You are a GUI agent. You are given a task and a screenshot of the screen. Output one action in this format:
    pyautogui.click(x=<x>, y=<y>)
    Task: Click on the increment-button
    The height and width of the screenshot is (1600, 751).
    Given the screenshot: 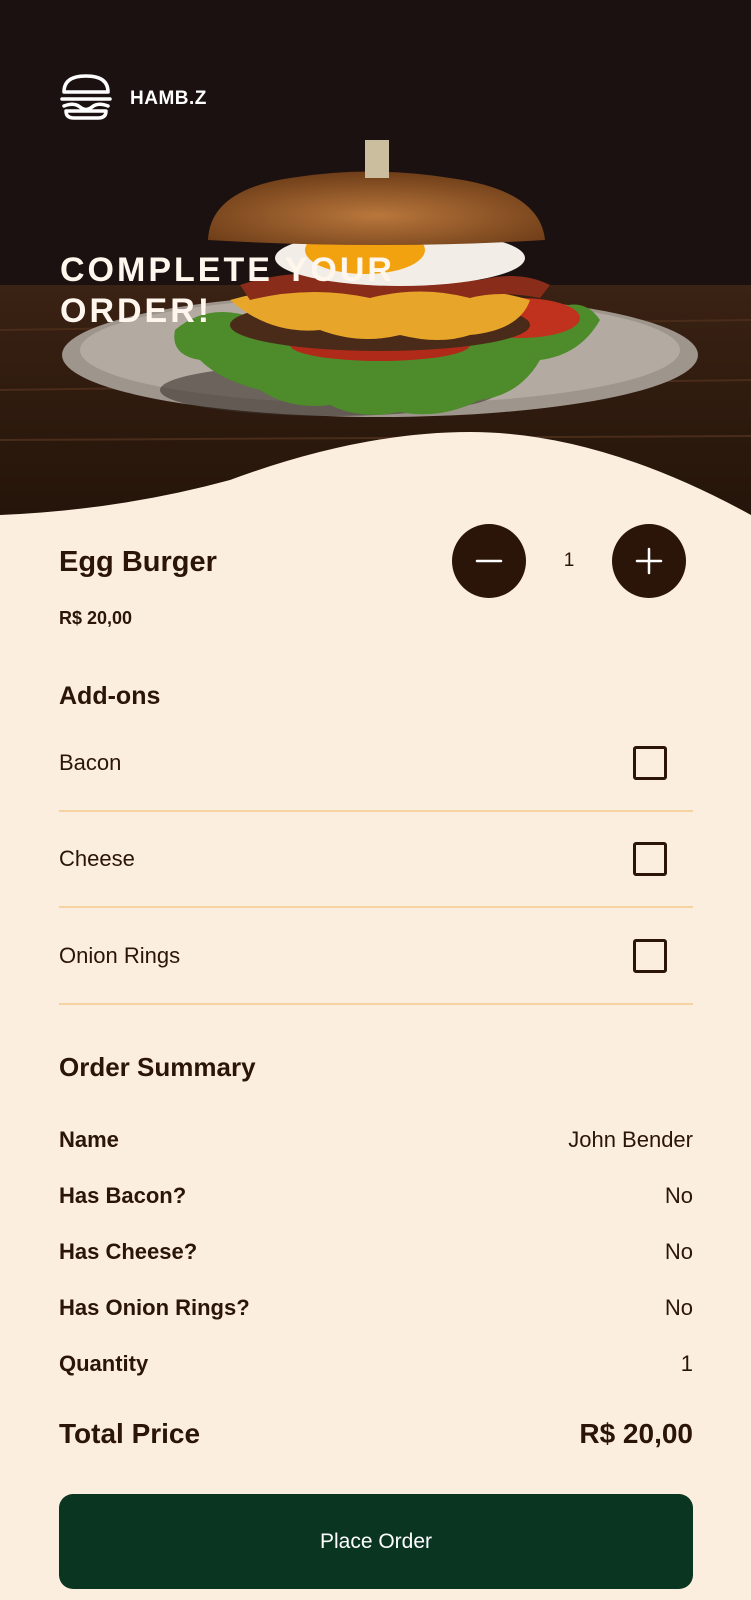 What is the action you would take?
    pyautogui.click(x=649, y=561)
    